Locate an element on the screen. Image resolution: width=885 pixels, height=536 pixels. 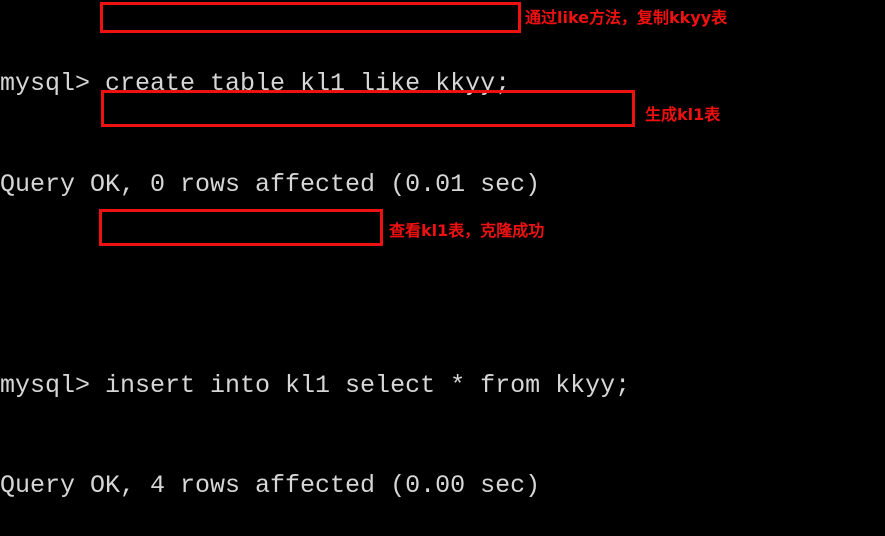
terminal-line-command-1: mysql> create table kl1 like kkyy; is located at coordinates (255, 83).